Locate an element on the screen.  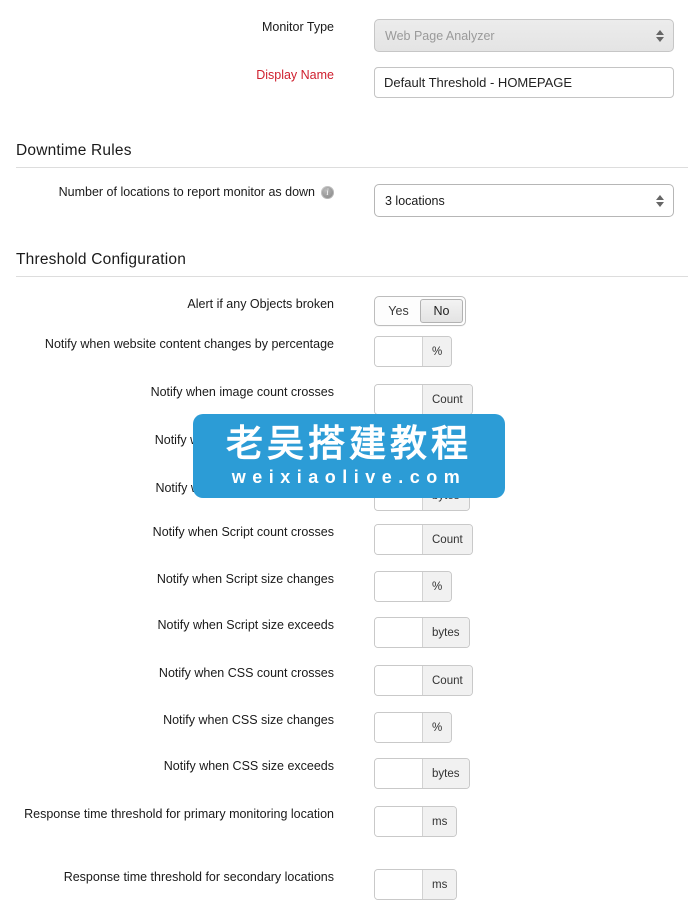
objects-broken-row: Alert if any Objects broken Yes No is located at coordinates (344, 311).